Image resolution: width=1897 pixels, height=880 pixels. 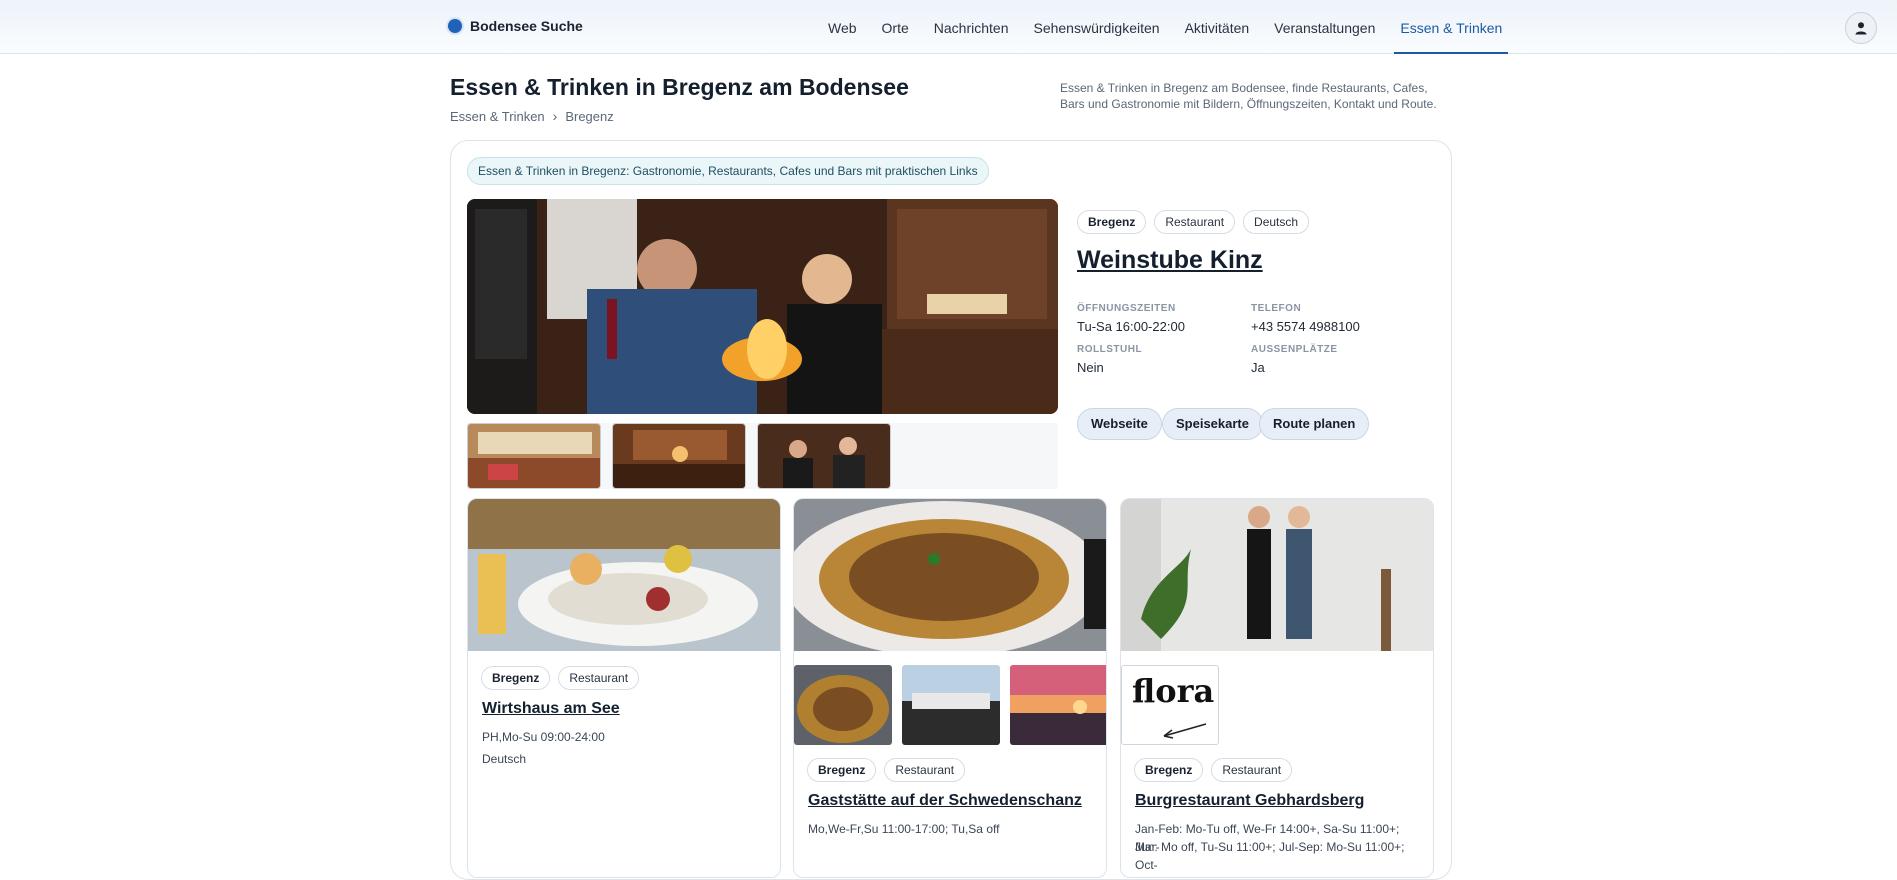 What do you see at coordinates (1119, 424) in the screenshot?
I see `website-button: Webseite` at bounding box center [1119, 424].